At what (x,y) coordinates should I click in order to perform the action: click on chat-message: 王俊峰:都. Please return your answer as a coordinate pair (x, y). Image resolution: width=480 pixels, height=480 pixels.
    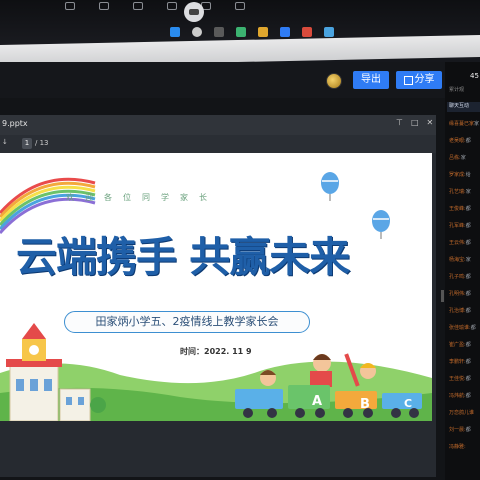
    Looking at the image, I should click on (460, 208).